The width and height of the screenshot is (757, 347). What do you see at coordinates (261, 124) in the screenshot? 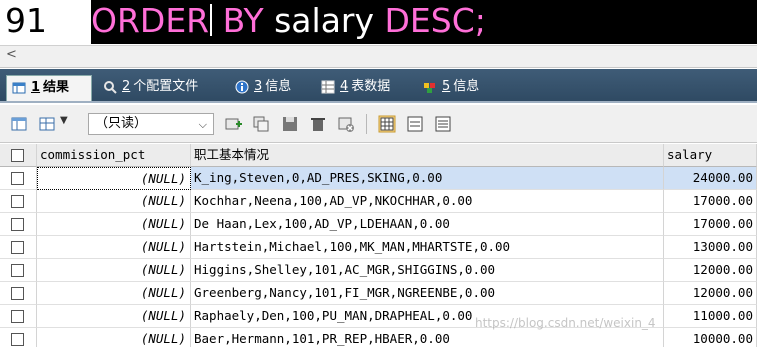
I see `duplicate-row-icon` at bounding box center [261, 124].